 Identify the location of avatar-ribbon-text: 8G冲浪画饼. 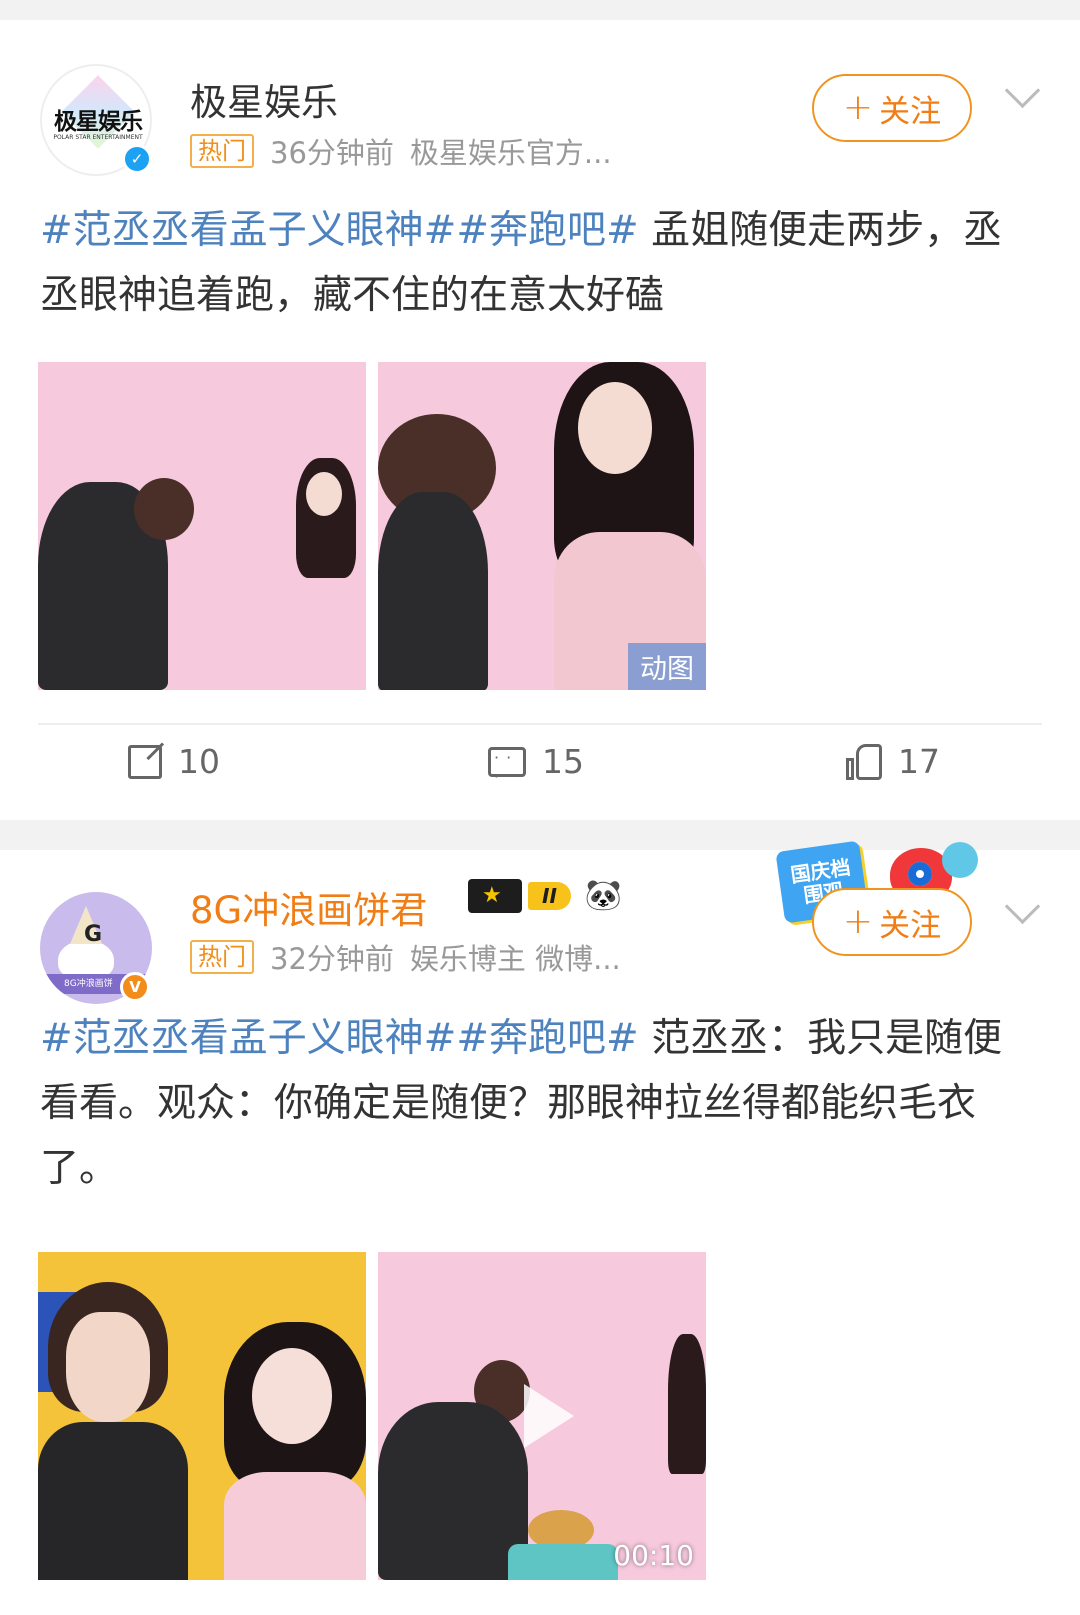
(88, 984).